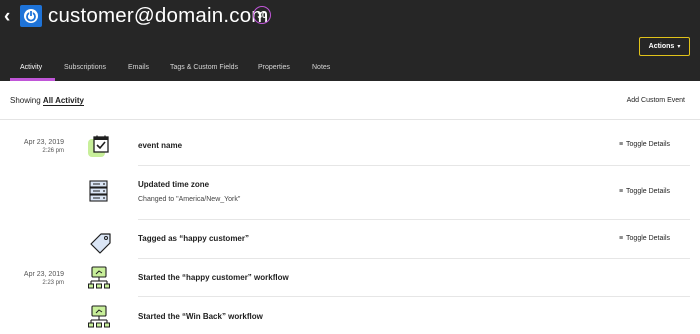 The width and height of the screenshot is (700, 334). Describe the element at coordinates (160, 145) in the screenshot. I see `event-name: event name` at that location.